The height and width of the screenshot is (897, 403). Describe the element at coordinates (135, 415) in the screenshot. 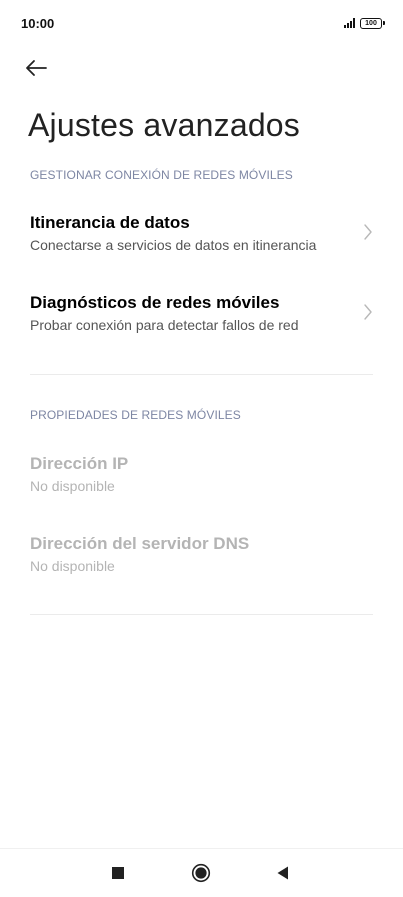

I see `section-header-mobile-network-properties: PROPIEDADES DE REDES MÓVILES` at that location.